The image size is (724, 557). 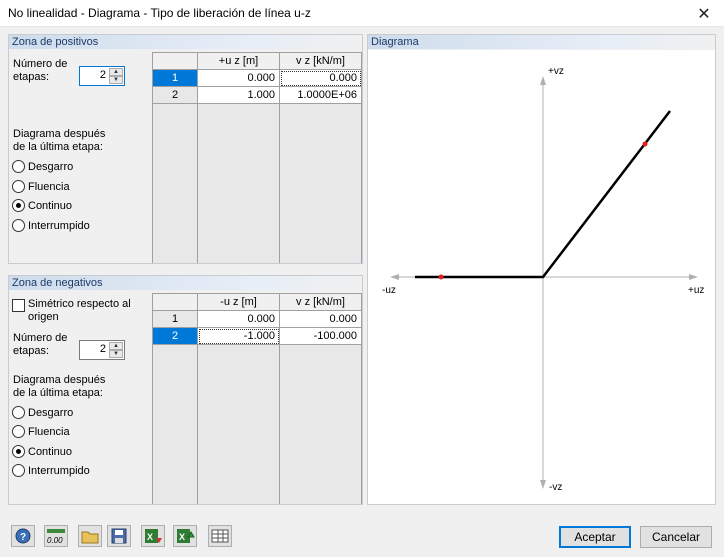 I want to click on negative-stages-label-2: etapas:, so click(x=31, y=351).